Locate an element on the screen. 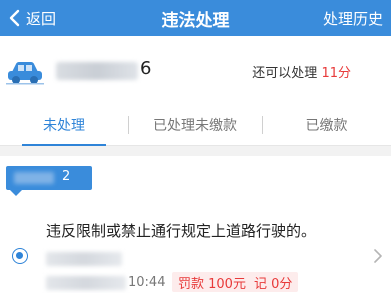 Image resolution: width=391 pixels, height=293 pixels. fine-badge: 罚款 100元 记 0分 is located at coordinates (235, 282).